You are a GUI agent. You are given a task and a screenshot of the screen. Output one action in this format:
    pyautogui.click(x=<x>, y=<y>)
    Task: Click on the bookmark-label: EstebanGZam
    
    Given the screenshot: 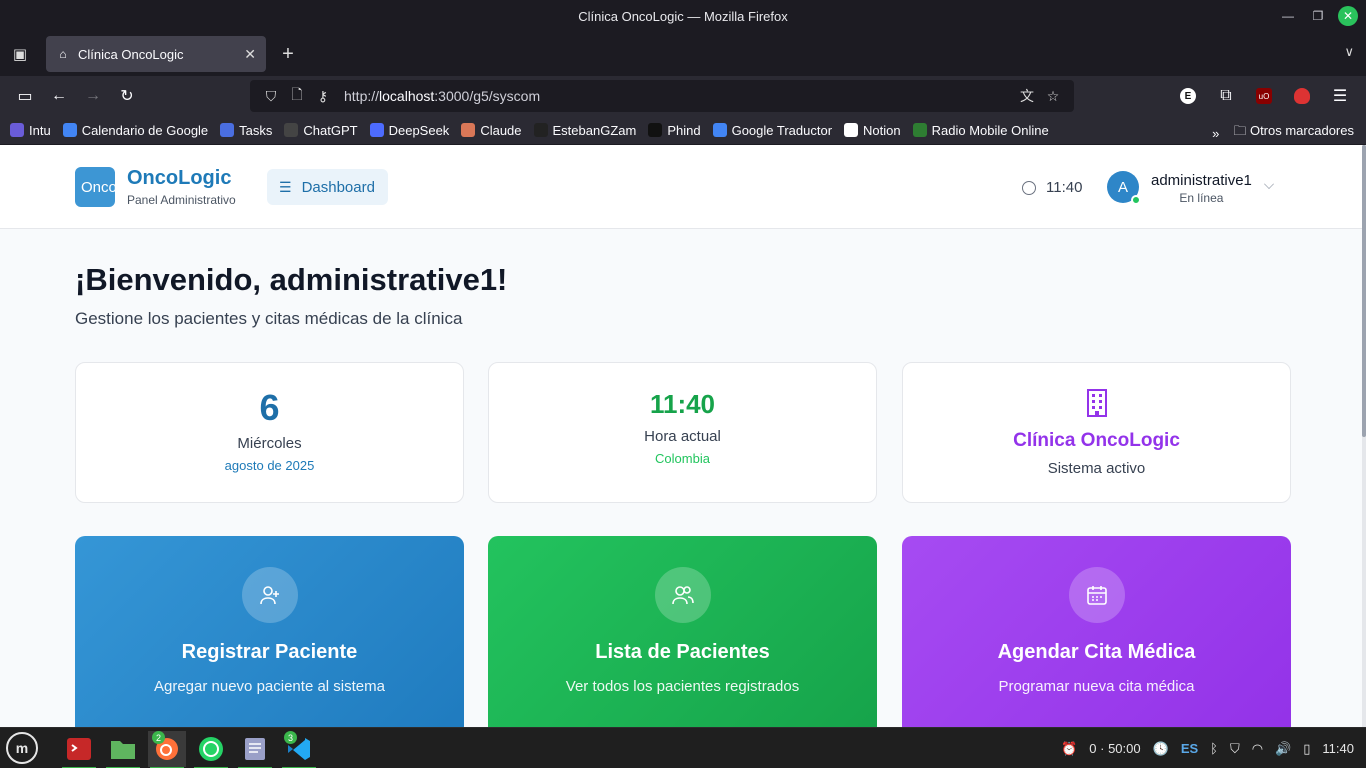 What is the action you would take?
    pyautogui.click(x=594, y=130)
    